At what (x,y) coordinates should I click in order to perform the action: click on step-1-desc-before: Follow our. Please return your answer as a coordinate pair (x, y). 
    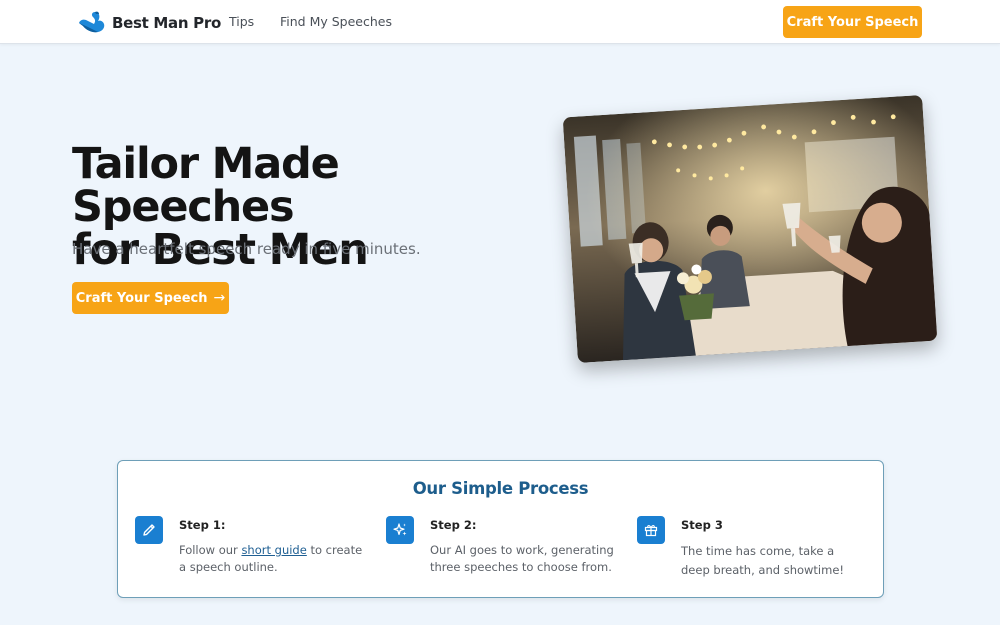
    Looking at the image, I should click on (210, 550).